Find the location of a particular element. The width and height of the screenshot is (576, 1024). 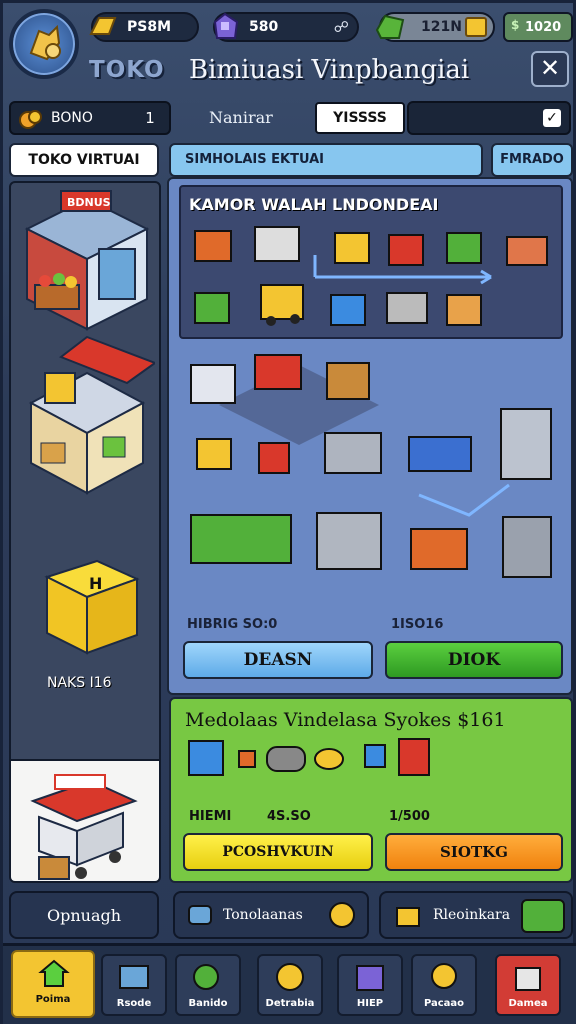

nav-label-coin: Detrabia is located at coordinates (290, 1003).